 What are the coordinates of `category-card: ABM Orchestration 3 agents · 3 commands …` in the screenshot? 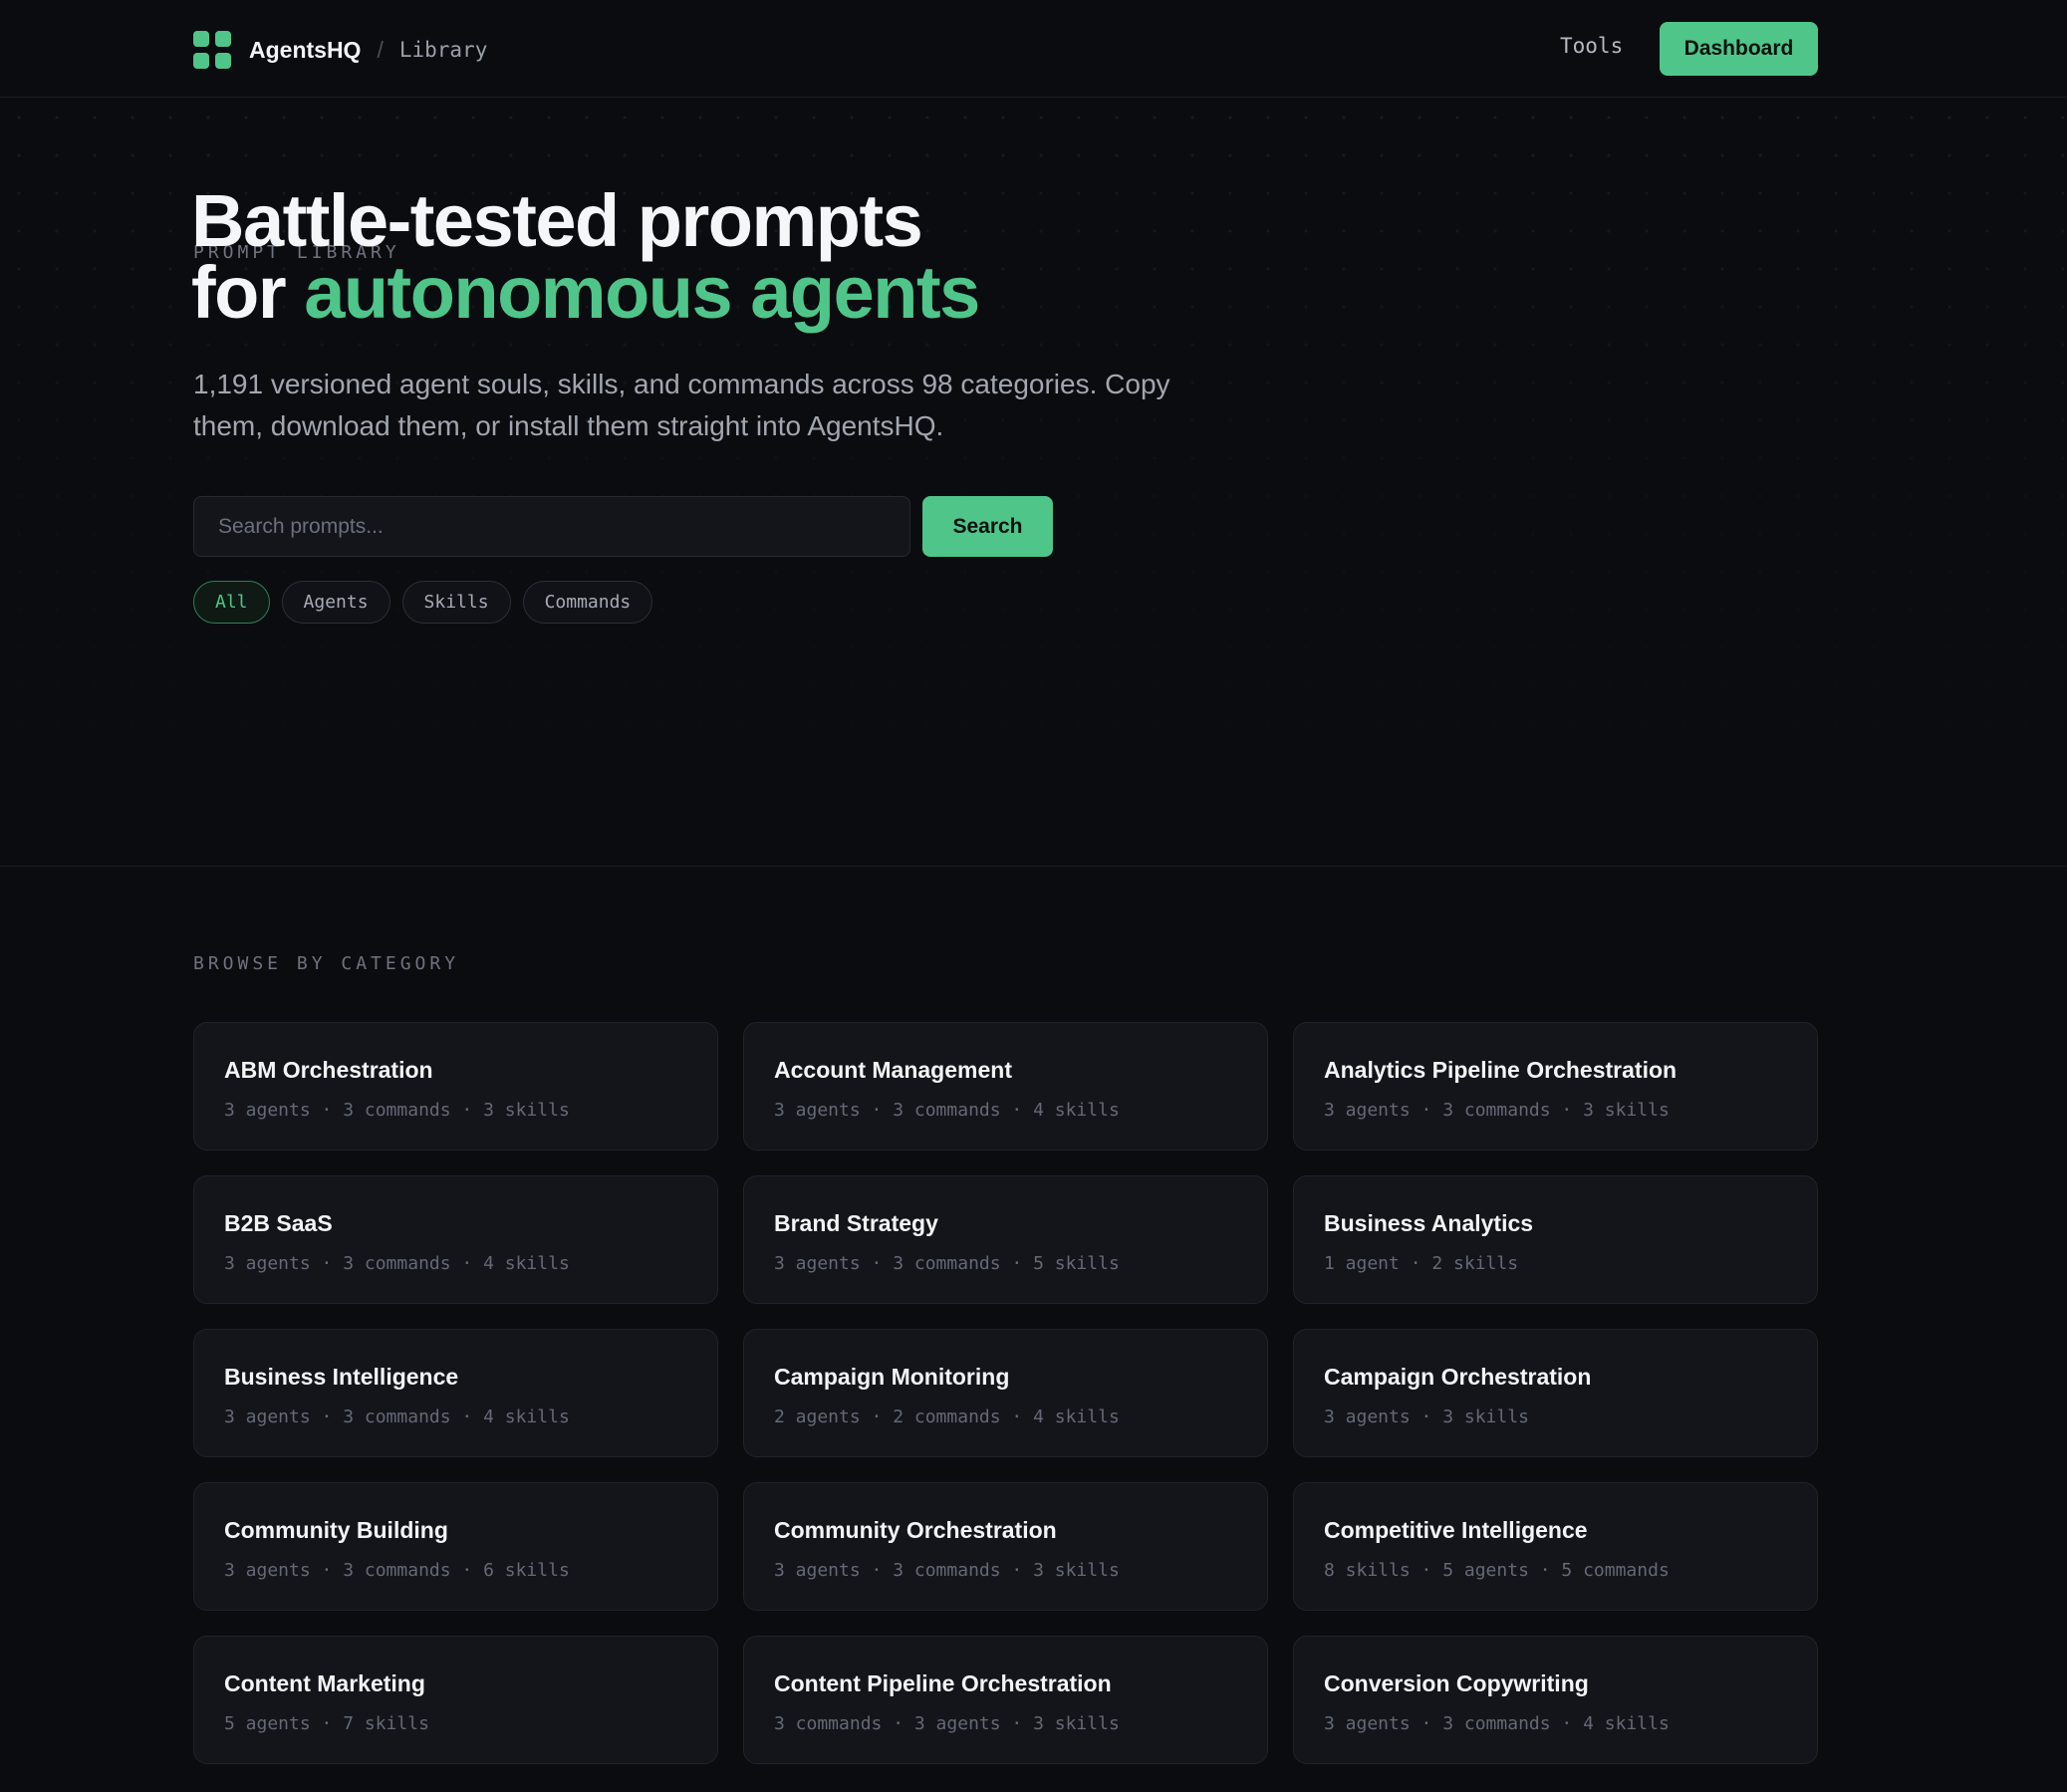 It's located at (455, 1086).